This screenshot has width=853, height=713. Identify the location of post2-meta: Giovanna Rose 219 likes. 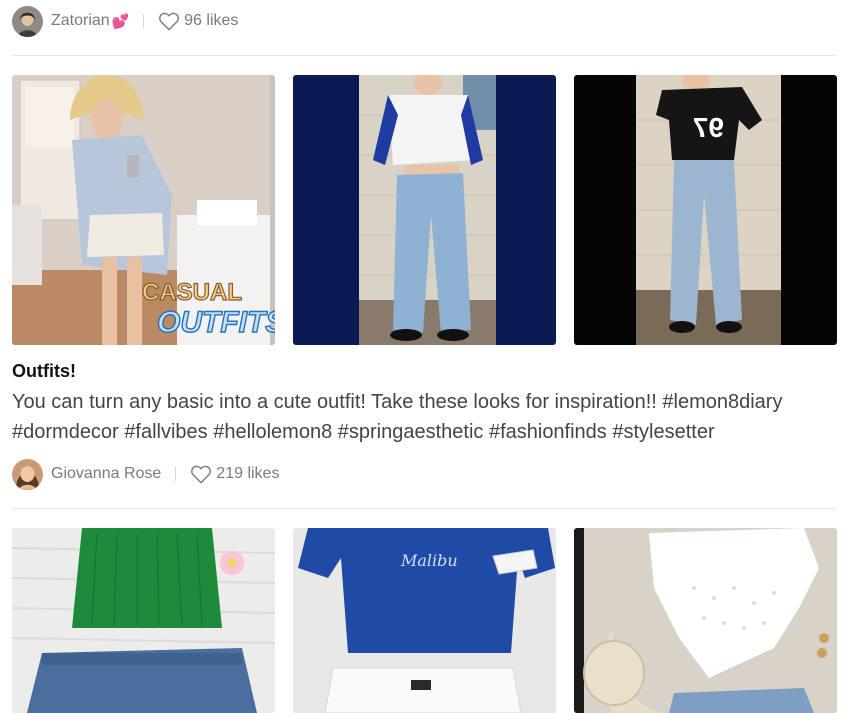
(145, 474).